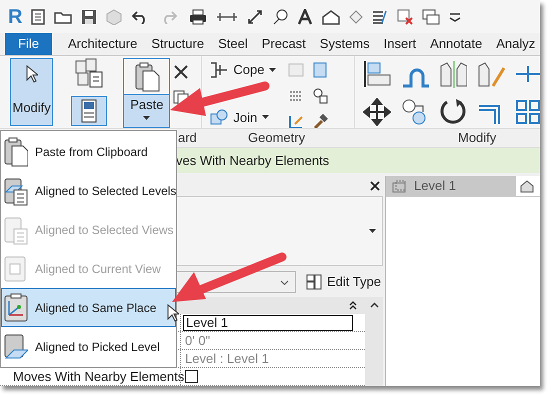  What do you see at coordinates (177, 44) in the screenshot?
I see `ribbon-tab: Structure` at bounding box center [177, 44].